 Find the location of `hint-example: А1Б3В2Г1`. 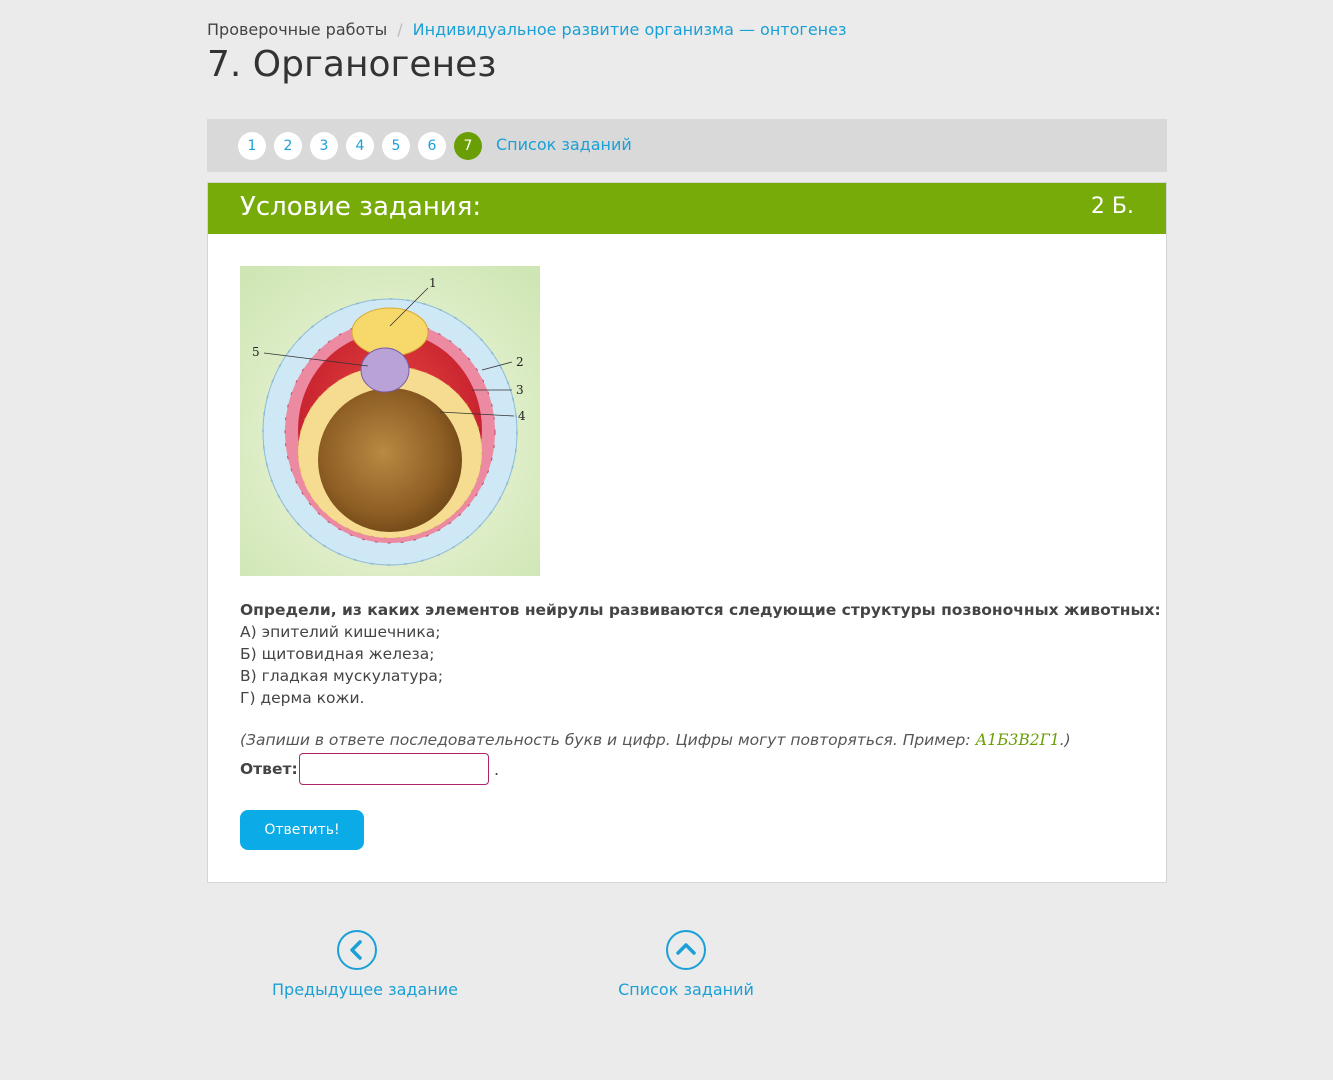

hint-example: А1Б3В2Г1 is located at coordinates (1017, 740).